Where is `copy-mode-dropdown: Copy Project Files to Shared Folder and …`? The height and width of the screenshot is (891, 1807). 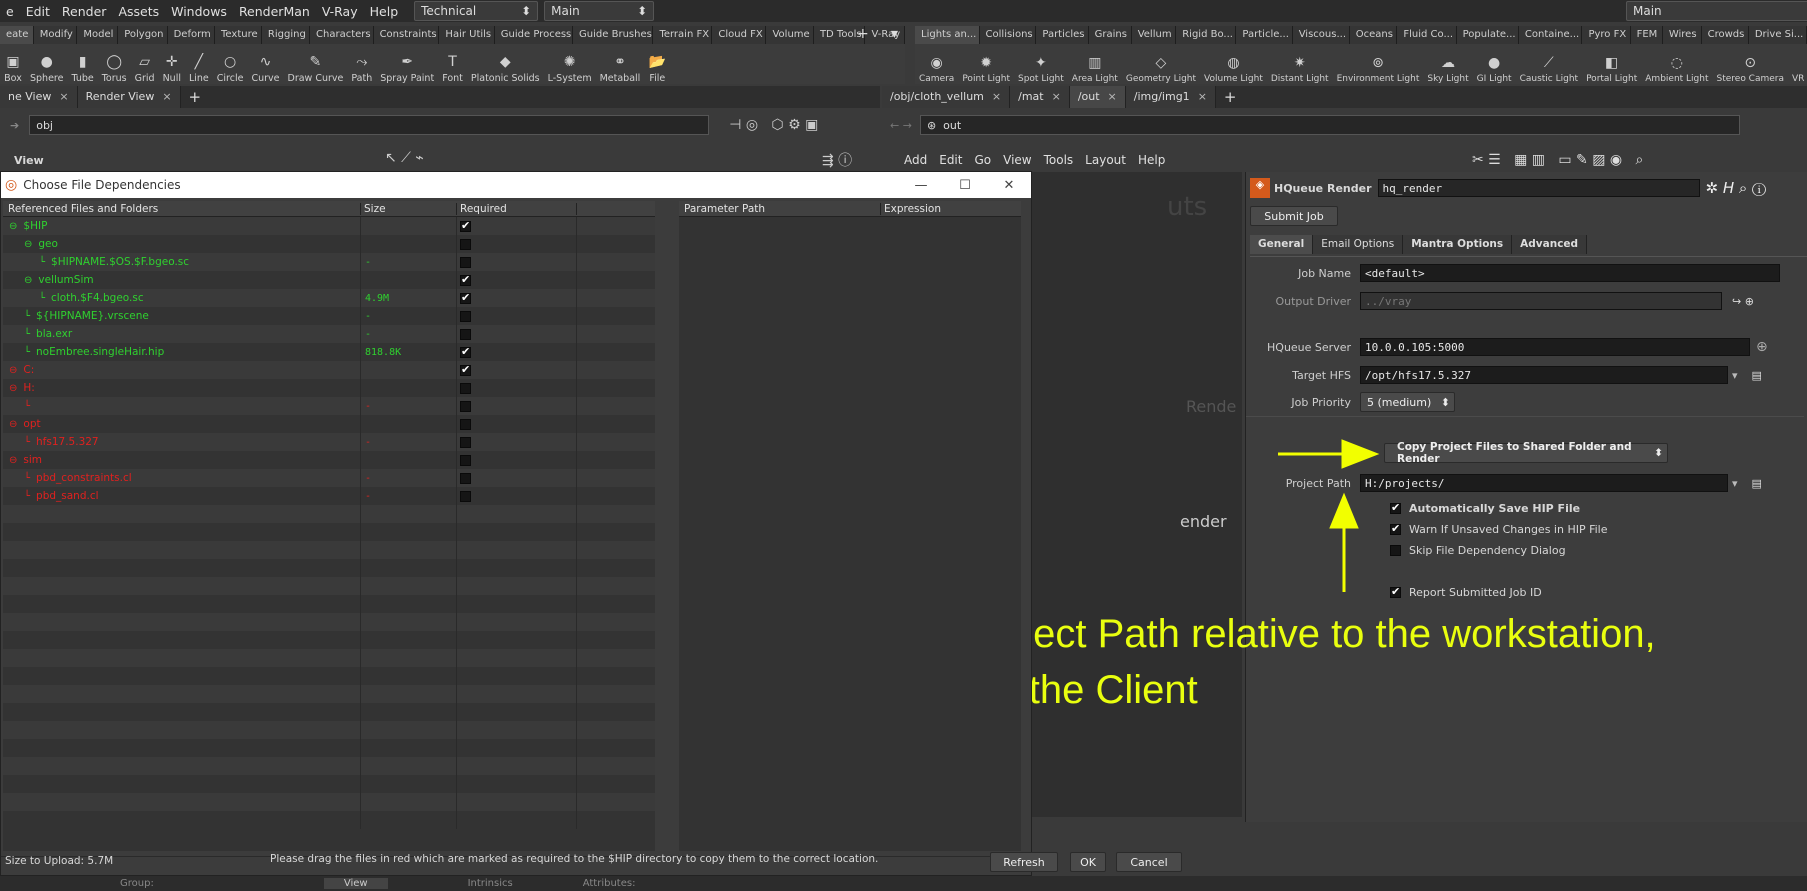 copy-mode-dropdown: Copy Project Files to Shared Folder and … is located at coordinates (1526, 453).